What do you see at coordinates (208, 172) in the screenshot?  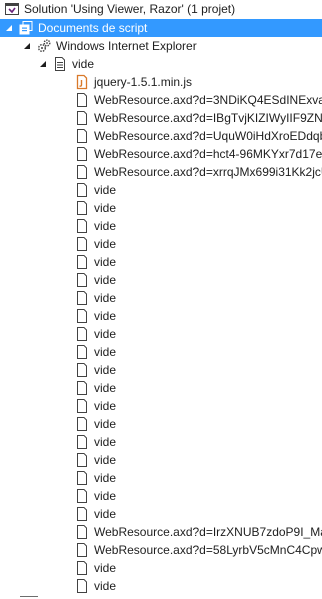 I see `file-label: WebResource.axd?d=xrrqJMx699i31Kk2jcUO` at bounding box center [208, 172].